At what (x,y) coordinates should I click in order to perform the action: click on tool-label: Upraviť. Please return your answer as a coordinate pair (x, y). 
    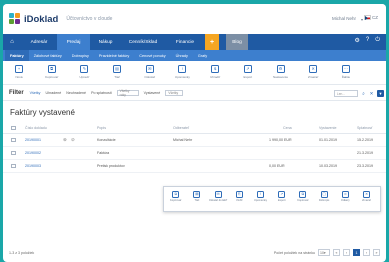
    Looking at the image, I should click on (84, 77).